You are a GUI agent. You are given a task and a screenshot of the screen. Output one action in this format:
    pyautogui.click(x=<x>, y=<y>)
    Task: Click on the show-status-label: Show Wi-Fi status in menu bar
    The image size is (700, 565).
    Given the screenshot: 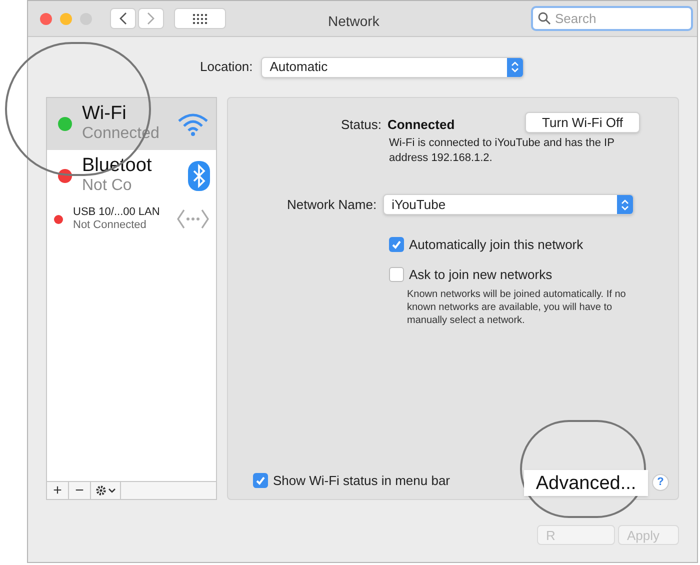 What is the action you would take?
    pyautogui.click(x=361, y=481)
    